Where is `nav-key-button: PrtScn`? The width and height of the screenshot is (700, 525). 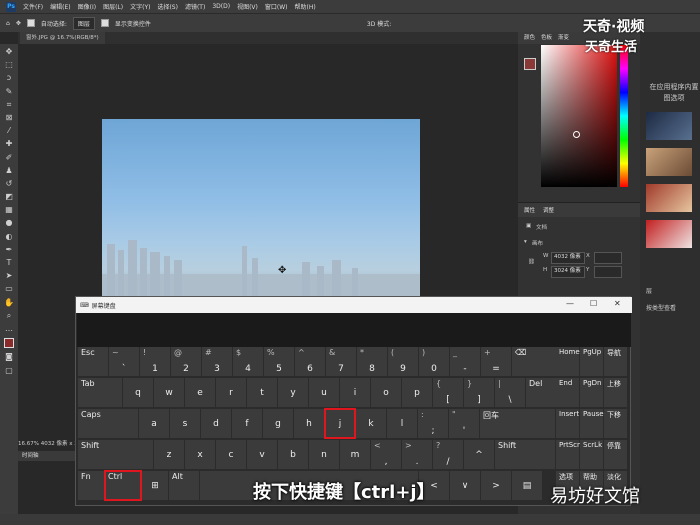 nav-key-button: PrtScn is located at coordinates (568, 454).